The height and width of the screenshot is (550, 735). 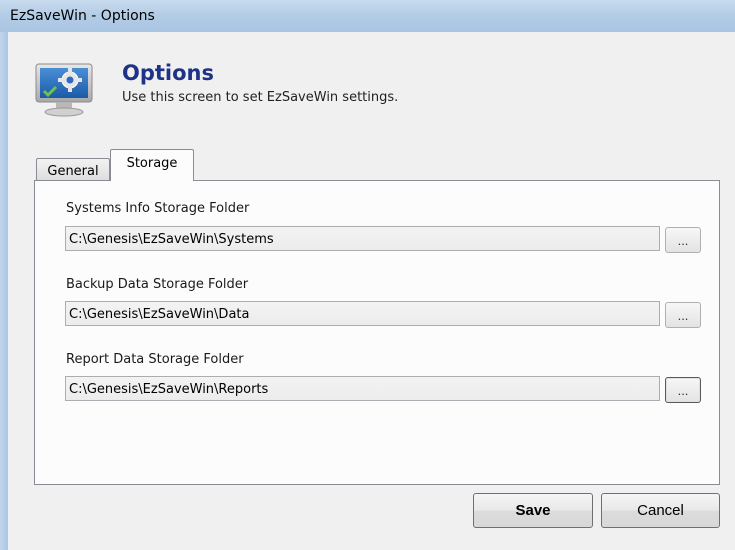 I want to click on tab-storage: Storage, so click(x=152, y=165).